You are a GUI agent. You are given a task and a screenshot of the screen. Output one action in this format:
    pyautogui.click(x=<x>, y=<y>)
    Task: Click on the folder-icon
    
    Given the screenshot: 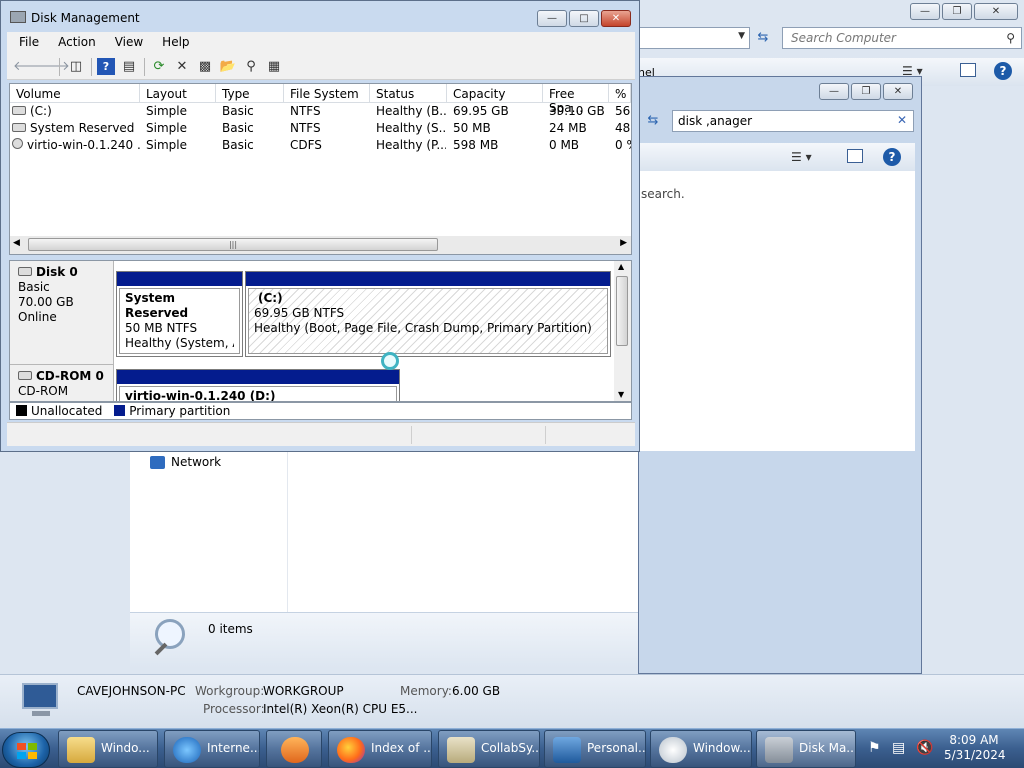 What is the action you would take?
    pyautogui.click(x=81, y=750)
    